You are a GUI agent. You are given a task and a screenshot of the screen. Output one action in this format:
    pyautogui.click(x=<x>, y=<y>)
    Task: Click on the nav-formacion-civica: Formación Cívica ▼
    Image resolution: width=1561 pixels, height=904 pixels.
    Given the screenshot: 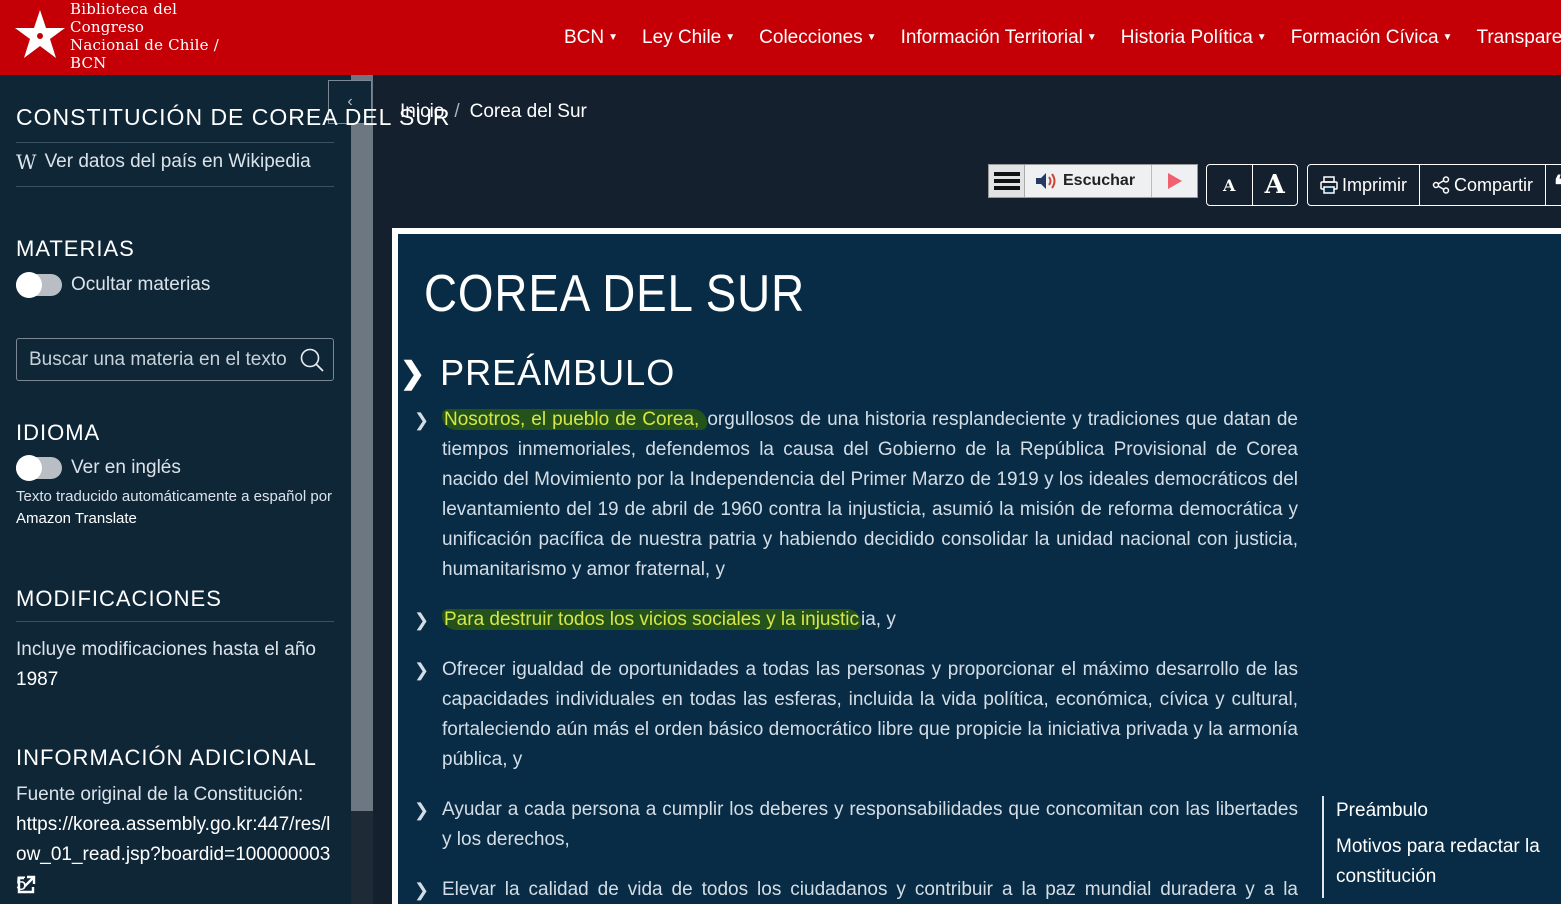 What is the action you would take?
    pyautogui.click(x=1372, y=38)
    